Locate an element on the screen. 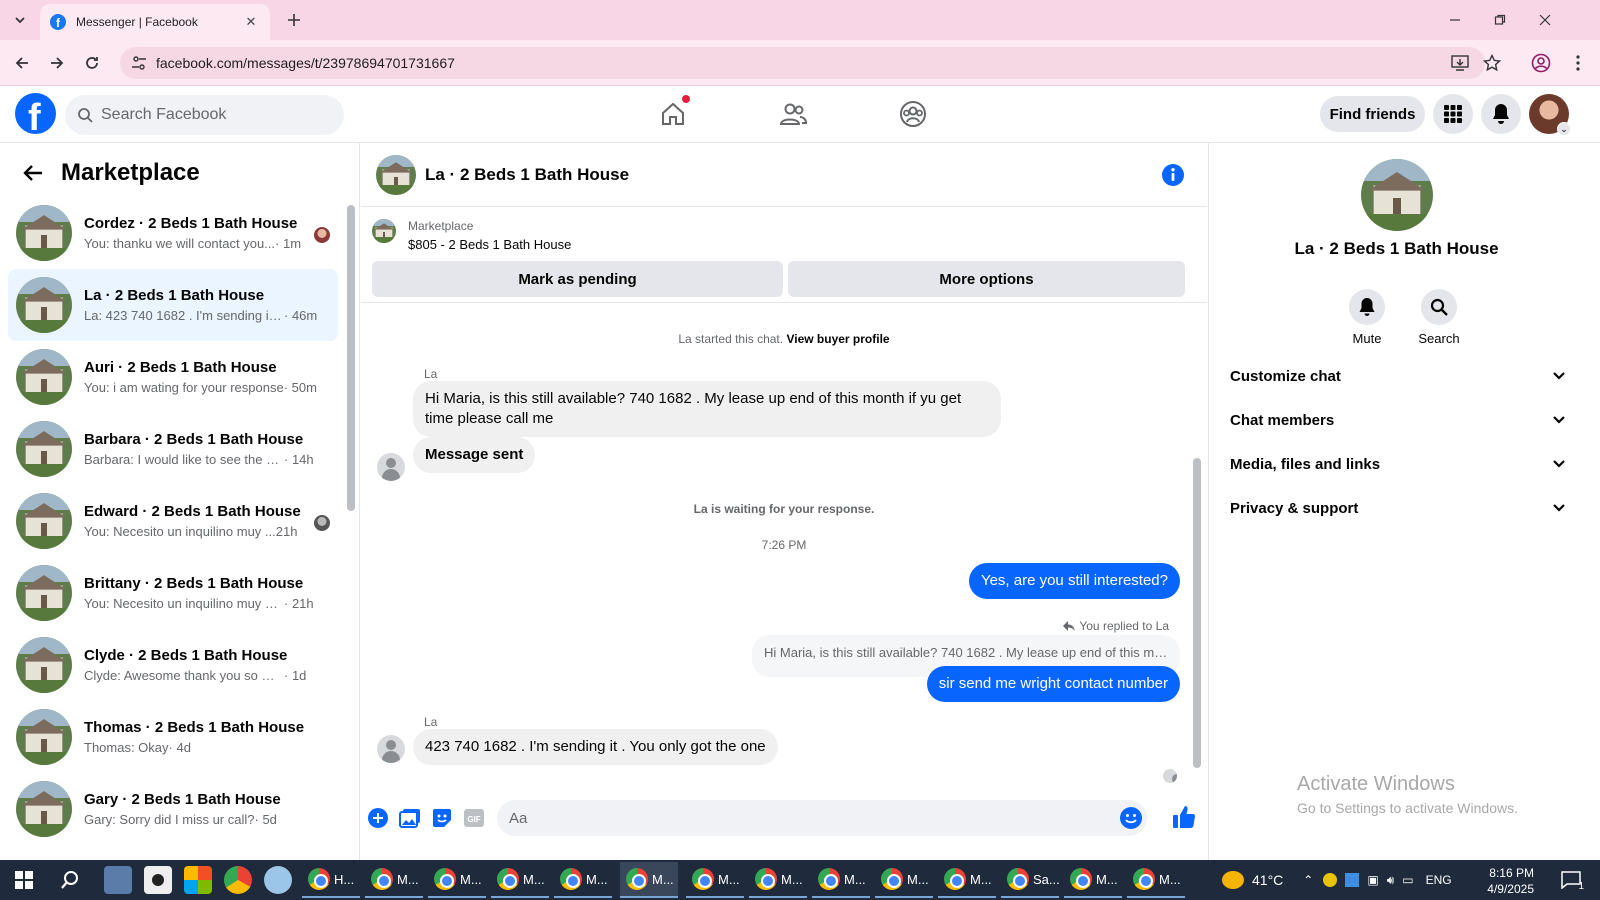 Image resolution: width=1600 pixels, height=900 pixels. bookmark-button is located at coordinates (1492, 63).